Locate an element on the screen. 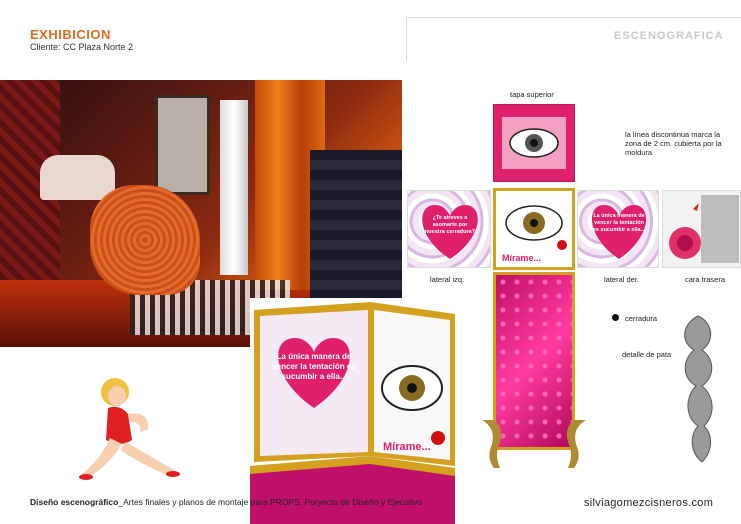 The image size is (741, 524). pedestal-box-photo is located at coordinates (355, 411).